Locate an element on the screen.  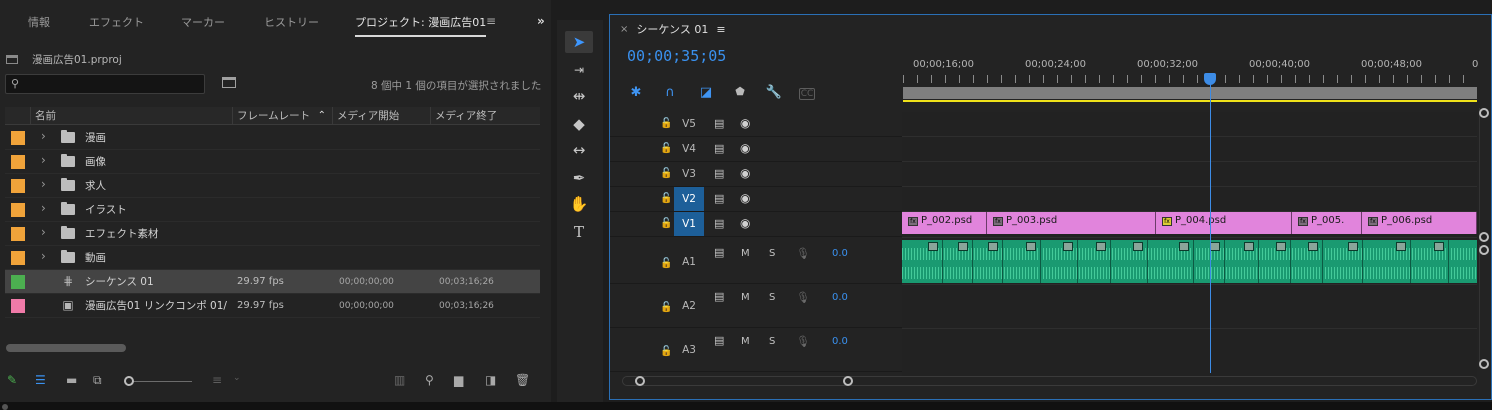
bin-row: › エフェクト素材 is located at coordinates (272, 234).